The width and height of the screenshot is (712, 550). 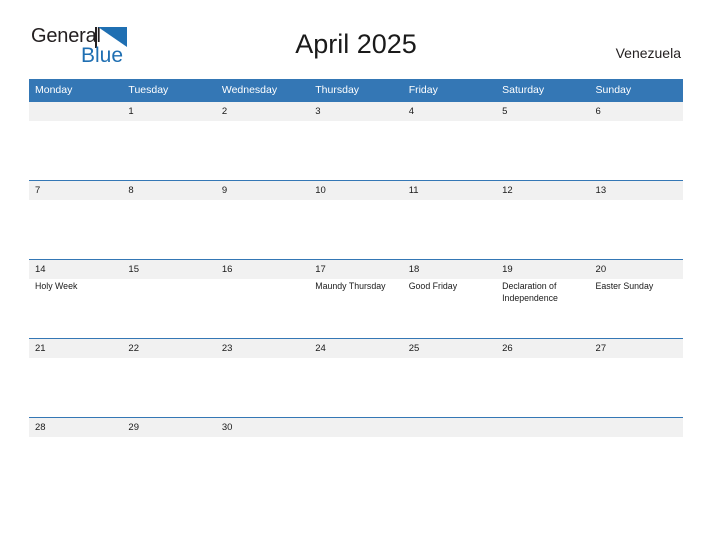 I want to click on weekday-header-sunday: Sunday, so click(x=613, y=90).